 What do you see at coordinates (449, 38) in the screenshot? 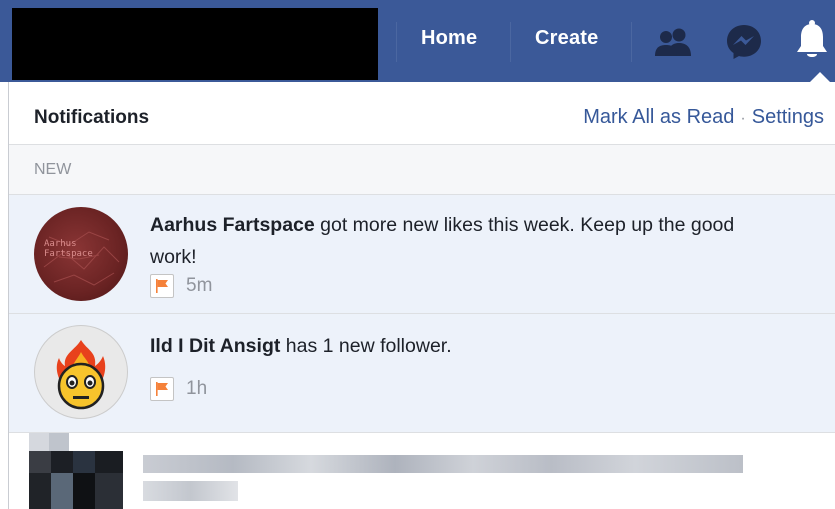
I see `nav-home-link: Home` at bounding box center [449, 38].